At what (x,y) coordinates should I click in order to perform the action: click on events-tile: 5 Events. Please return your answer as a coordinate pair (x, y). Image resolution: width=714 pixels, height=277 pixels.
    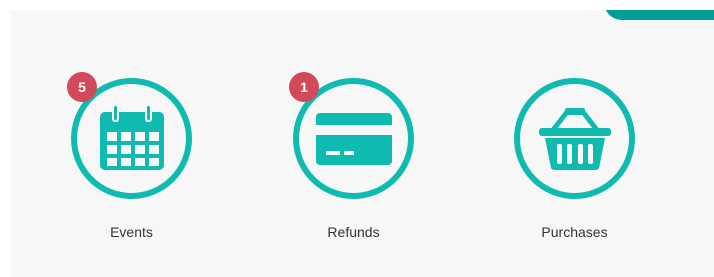
    Looking at the image, I should click on (135, 156).